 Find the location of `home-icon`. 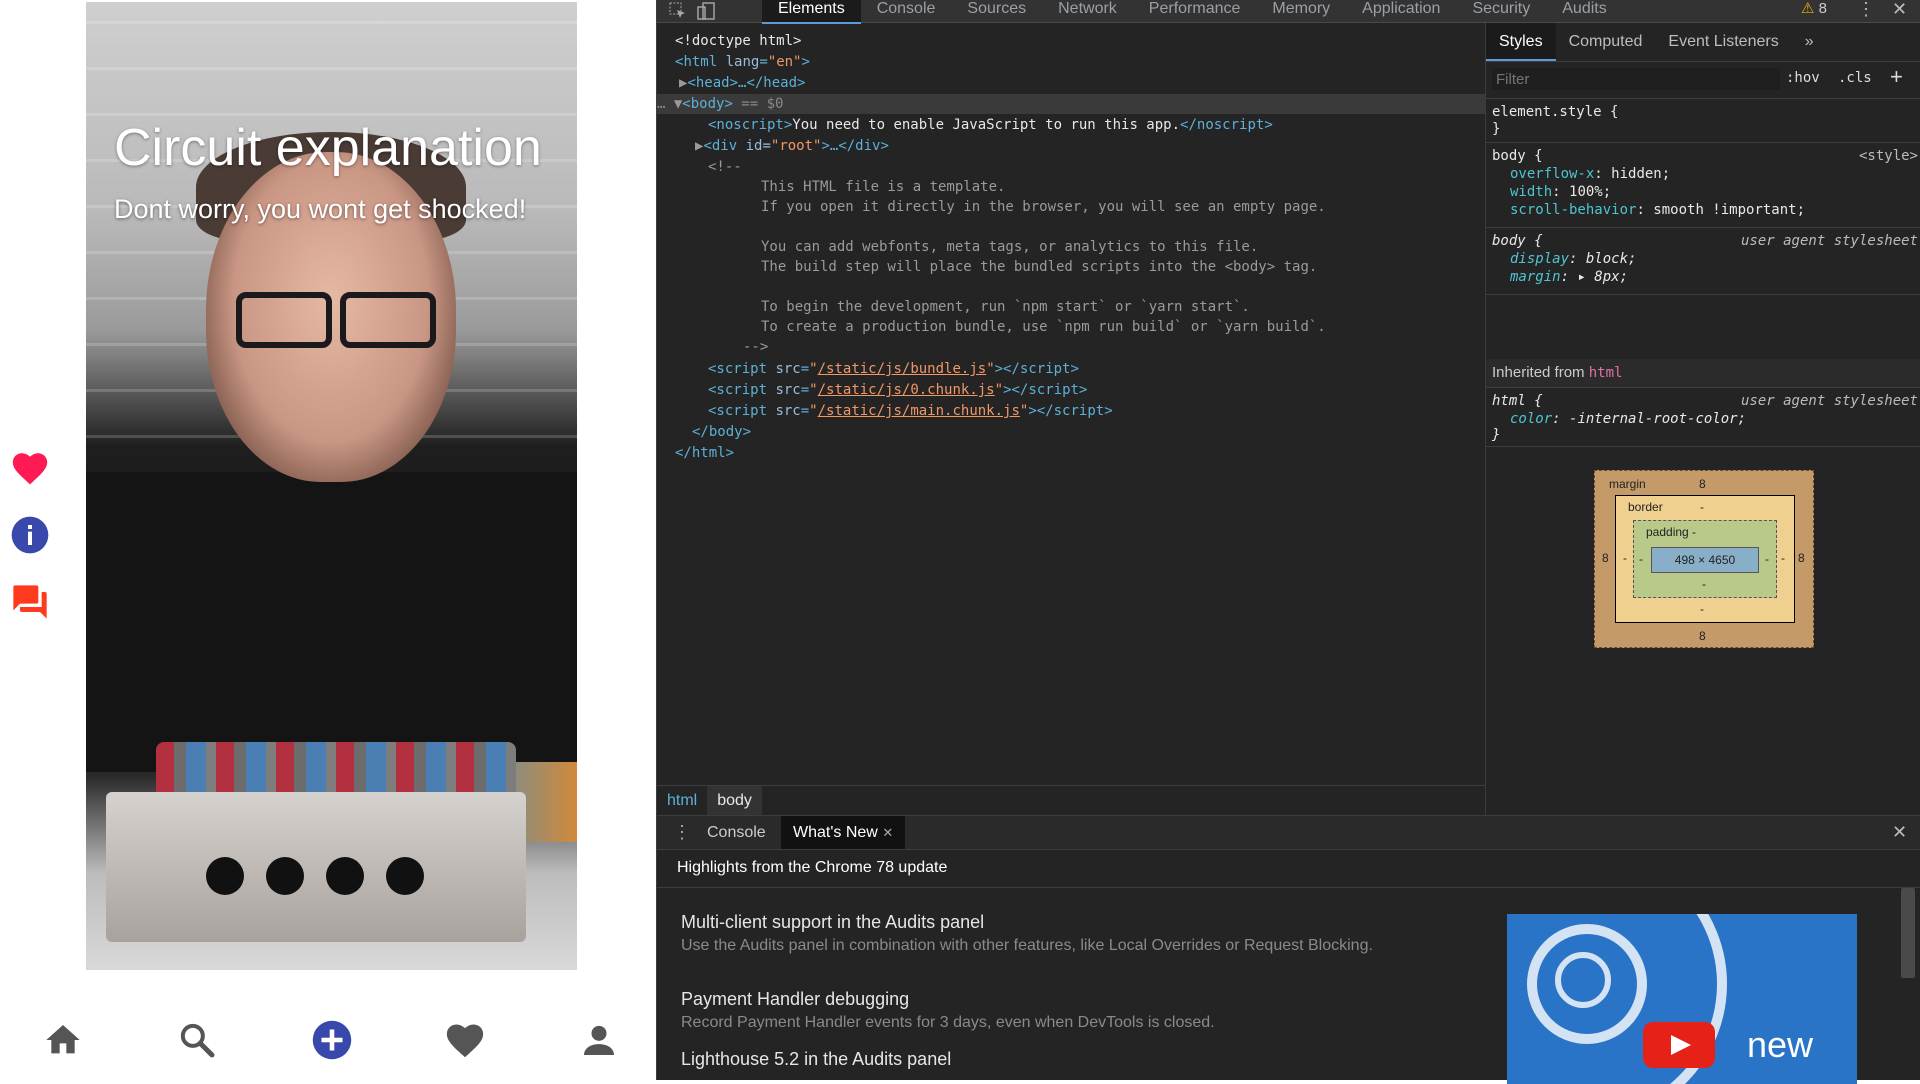

home-icon is located at coordinates (63, 1040).